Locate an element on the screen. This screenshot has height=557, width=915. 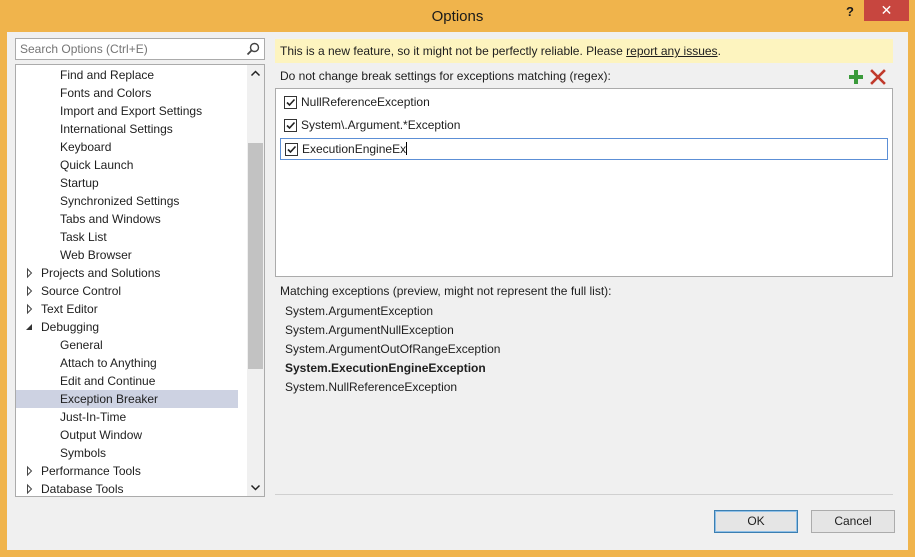
tree-item-label: Text Editor is located at coordinates (69, 309).